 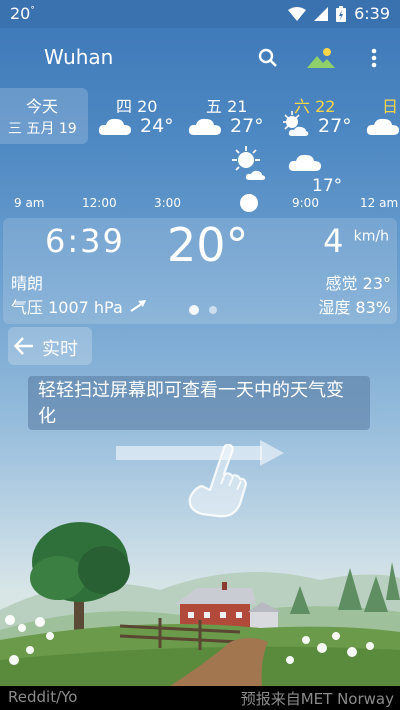 I want to click on landscape-icon, so click(x=321, y=58).